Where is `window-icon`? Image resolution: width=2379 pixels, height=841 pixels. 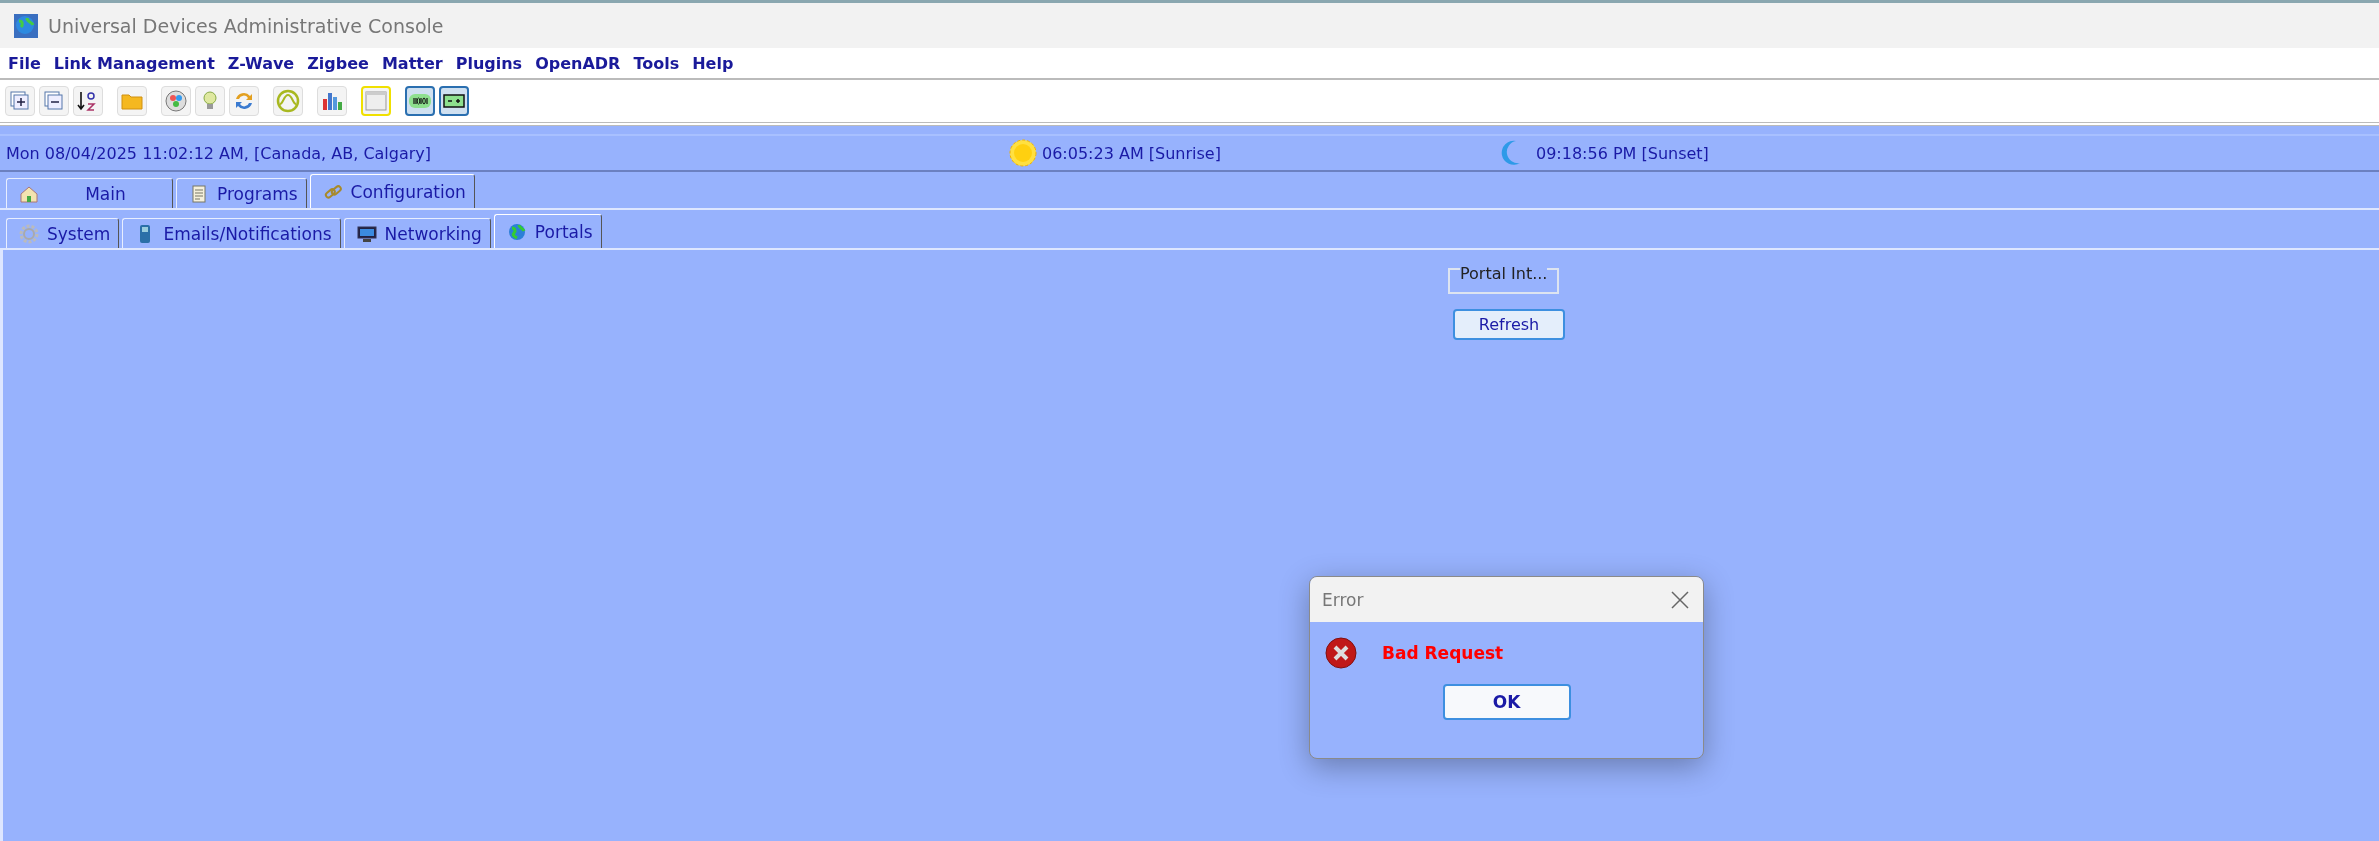 window-icon is located at coordinates (376, 101).